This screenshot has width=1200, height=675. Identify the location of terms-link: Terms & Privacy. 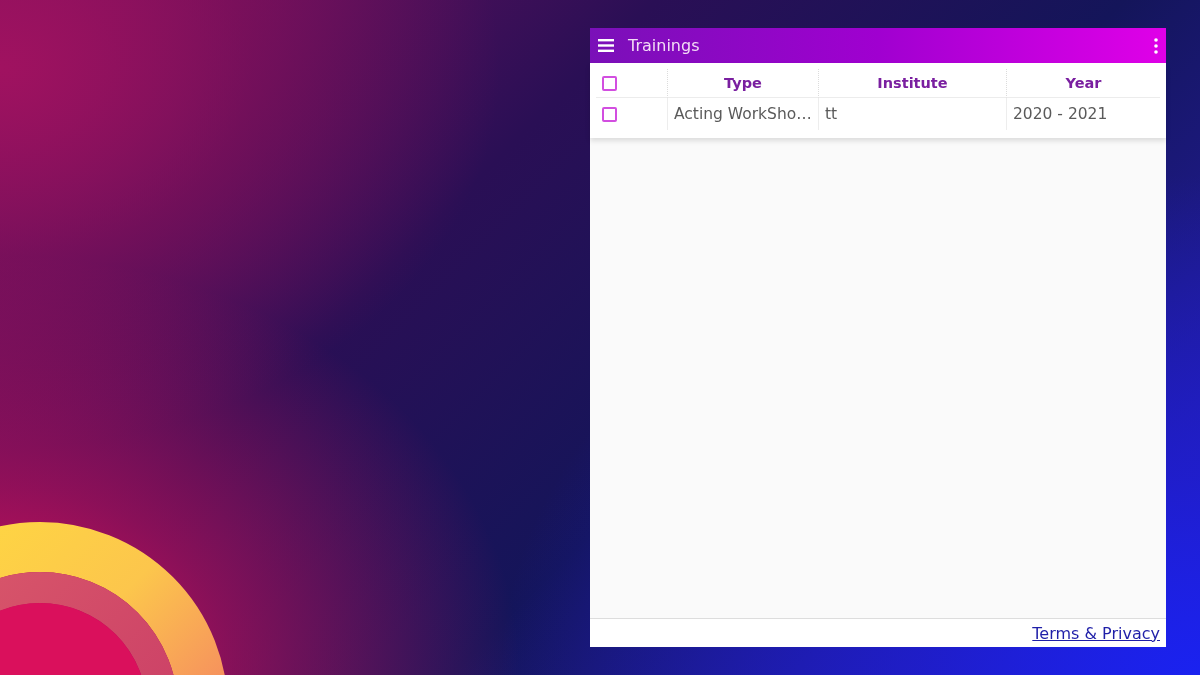
(1096, 633).